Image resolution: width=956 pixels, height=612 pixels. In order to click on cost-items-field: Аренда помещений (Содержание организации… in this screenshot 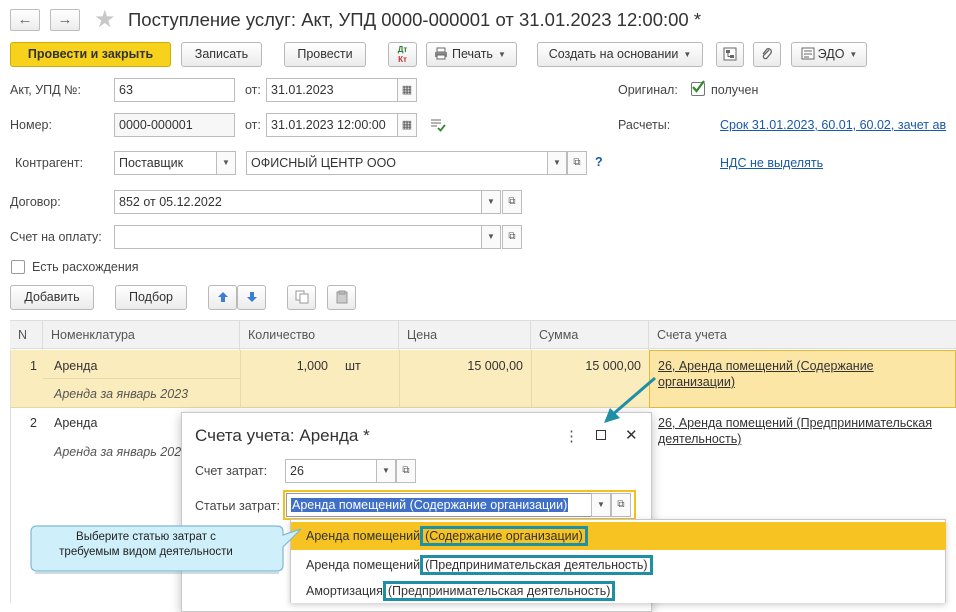, I will do `click(439, 505)`.